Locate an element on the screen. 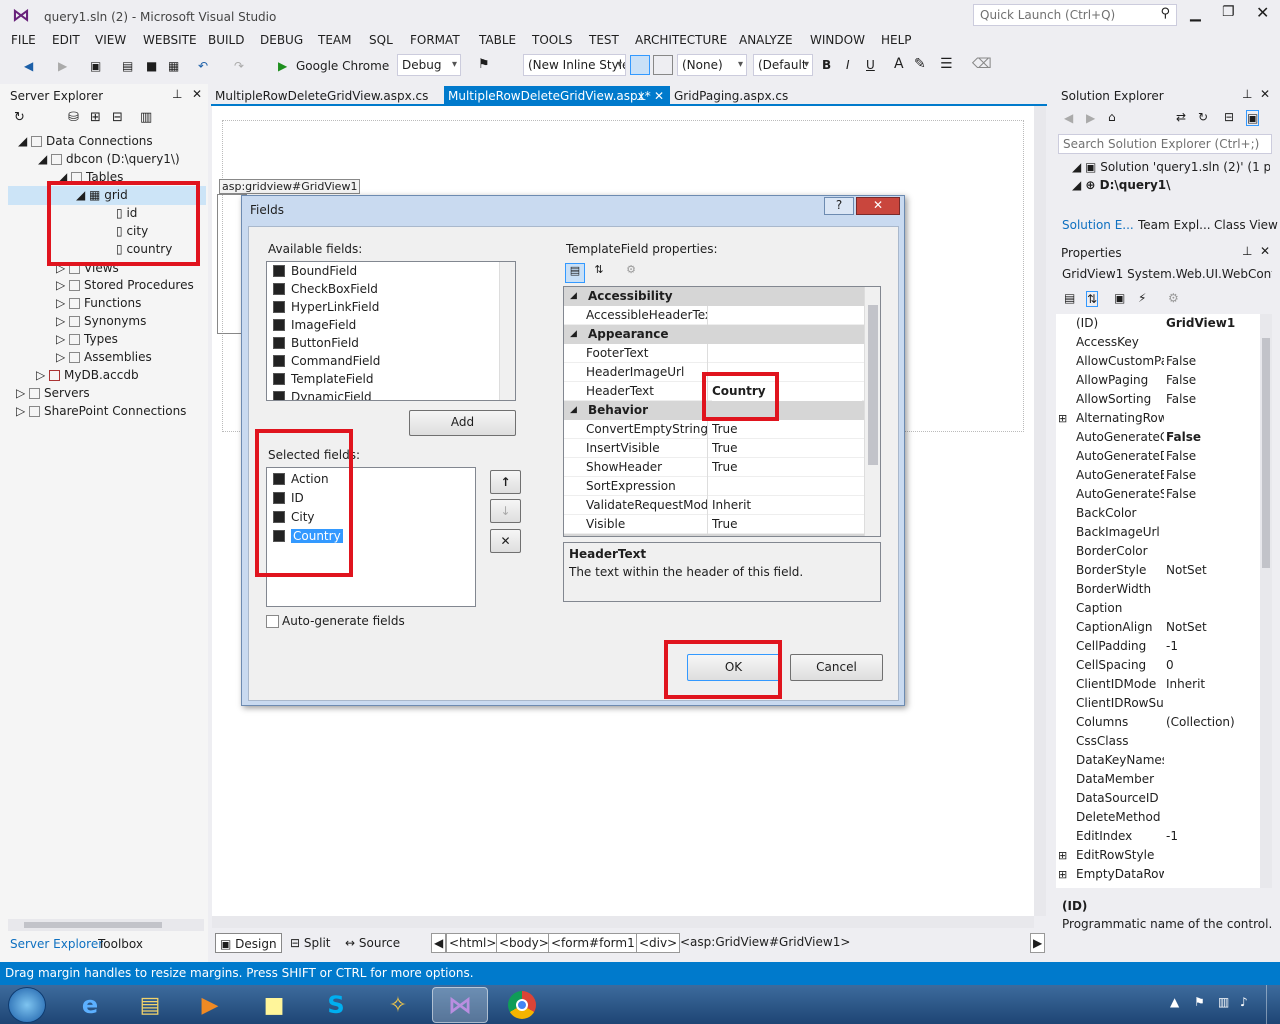 Image resolution: width=1280 pixels, height=1024 pixels. list-item-selected: Country is located at coordinates (308, 536).